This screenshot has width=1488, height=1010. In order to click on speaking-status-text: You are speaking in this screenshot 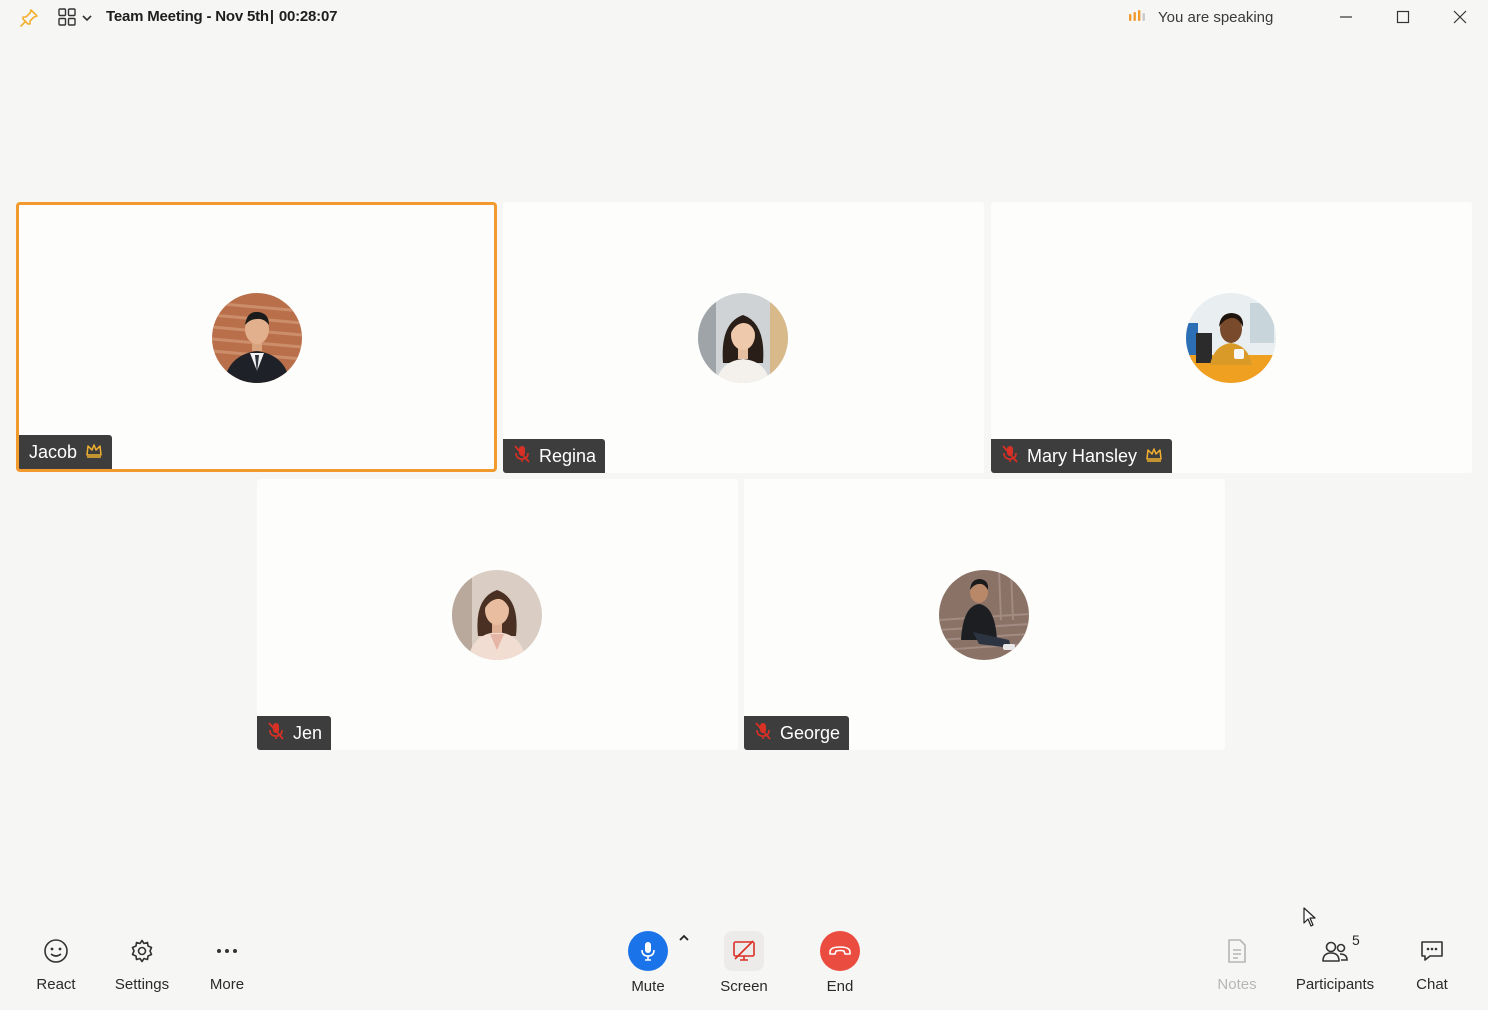, I will do `click(1216, 17)`.